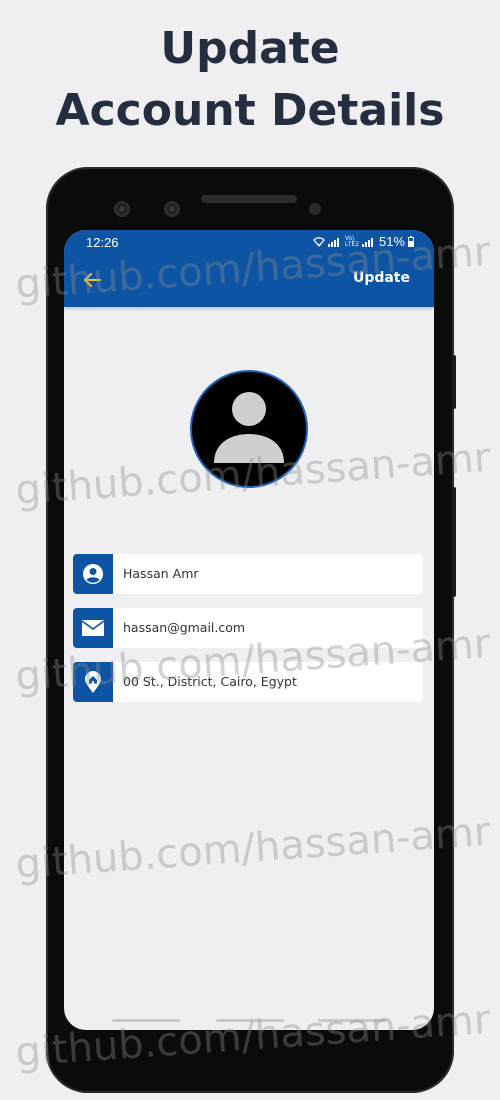 This screenshot has height=1100, width=500. Describe the element at coordinates (249, 1023) in the screenshot. I see `system-nav-bar` at that location.